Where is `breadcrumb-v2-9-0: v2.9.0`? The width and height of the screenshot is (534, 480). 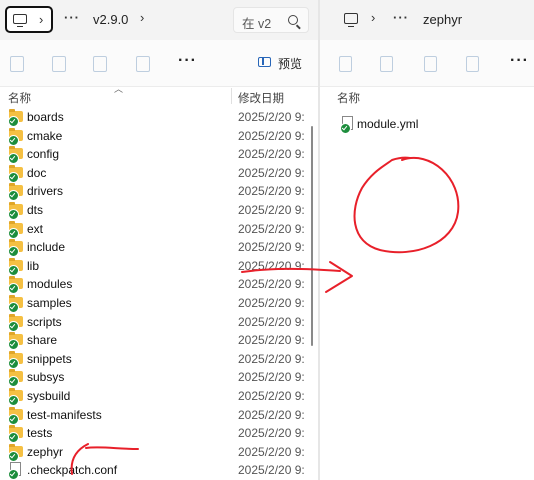 breadcrumb-v2-9-0: v2.9.0 is located at coordinates (110, 19).